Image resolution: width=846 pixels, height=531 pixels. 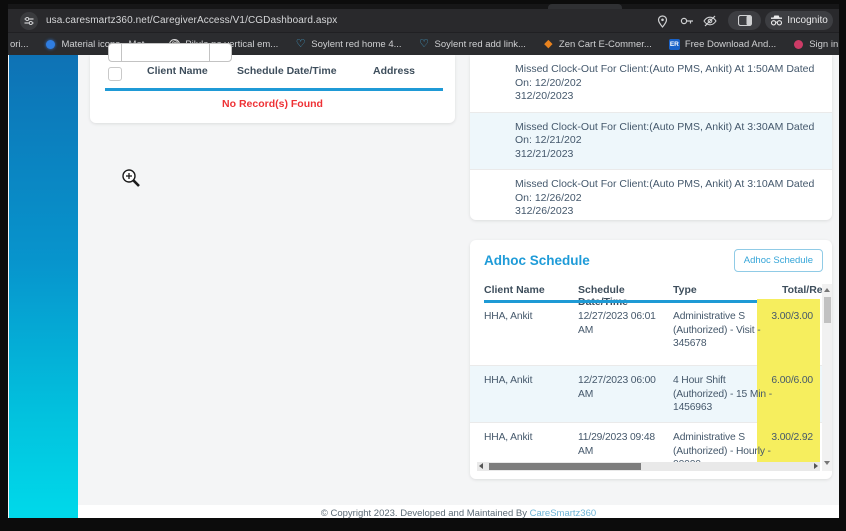 What do you see at coordinates (792, 437) in the screenshot?
I see `cell-total: 3.00/2.92` at bounding box center [792, 437].